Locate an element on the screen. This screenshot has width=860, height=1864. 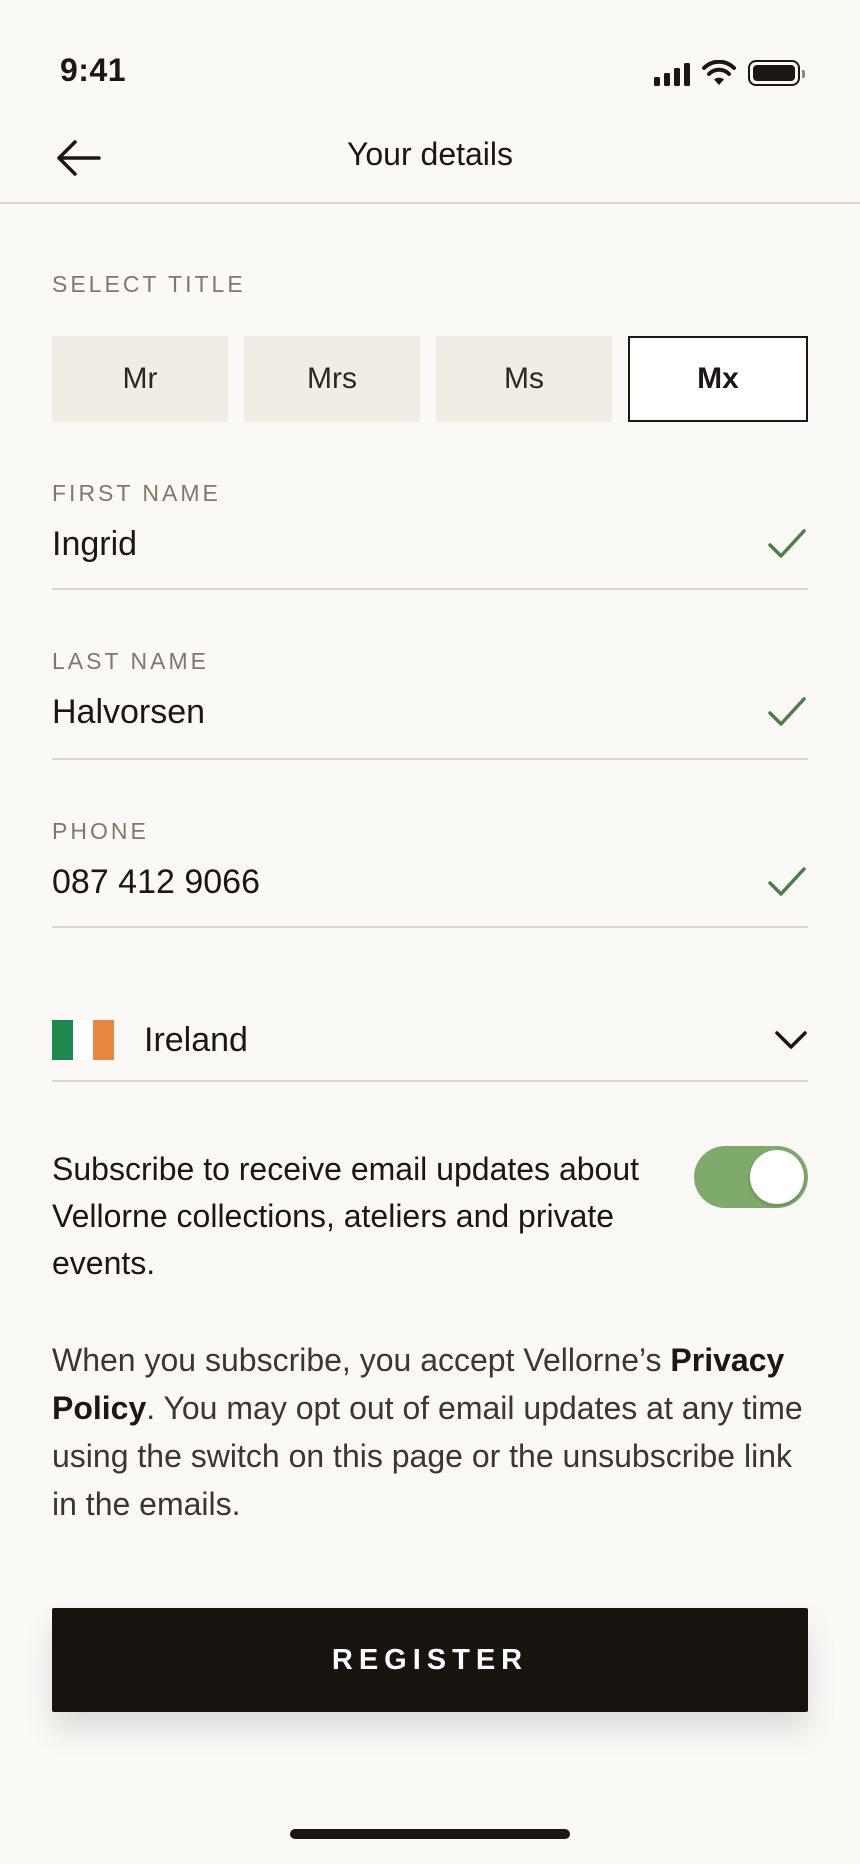
title-options: Mr Mrs Ms Mx is located at coordinates (430, 379).